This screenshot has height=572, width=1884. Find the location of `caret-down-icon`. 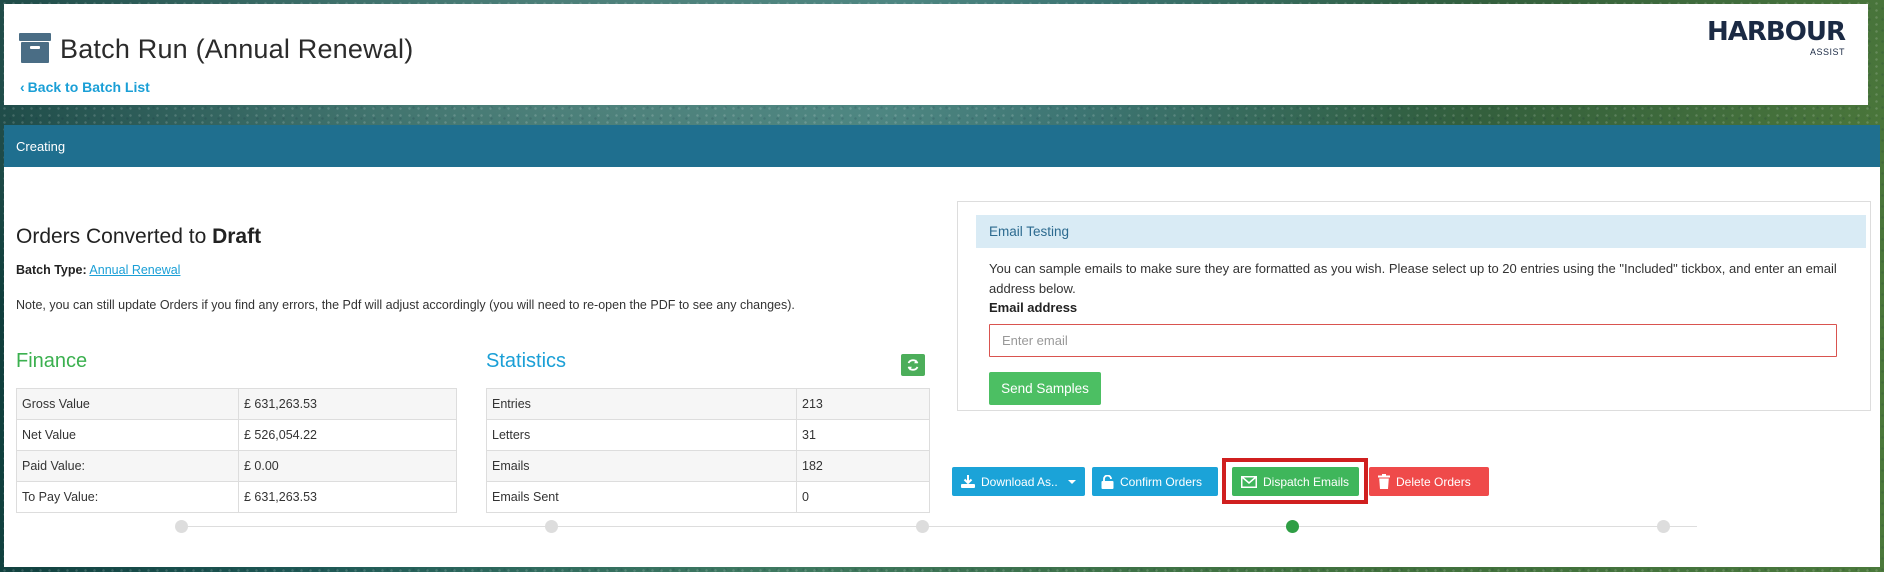

caret-down-icon is located at coordinates (1071, 481).